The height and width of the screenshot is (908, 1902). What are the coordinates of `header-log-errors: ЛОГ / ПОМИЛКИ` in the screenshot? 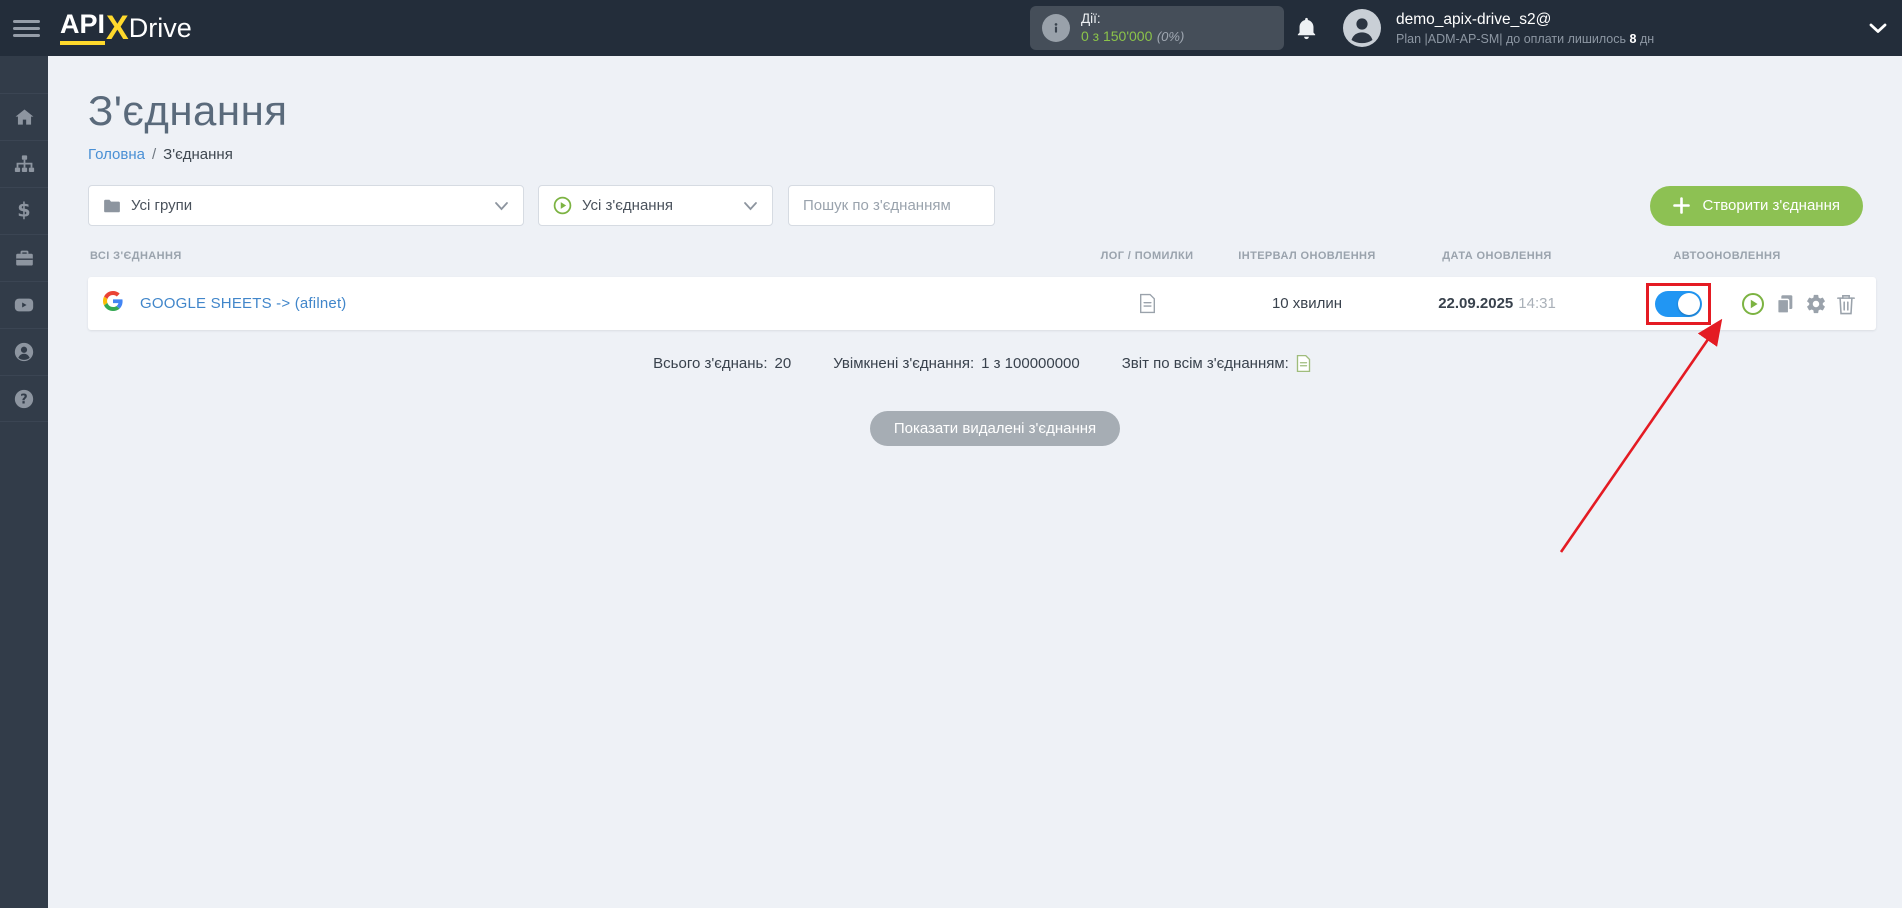 It's located at (1147, 256).